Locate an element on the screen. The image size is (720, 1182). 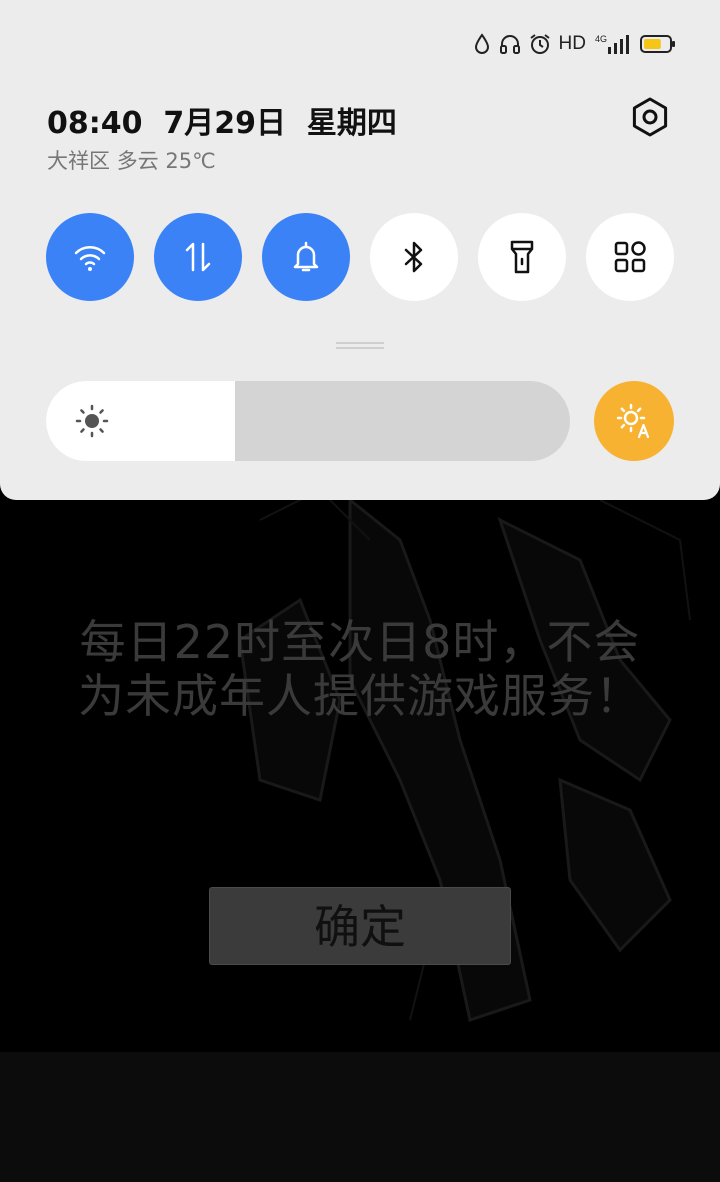
wifi-icon is located at coordinates (90, 258).